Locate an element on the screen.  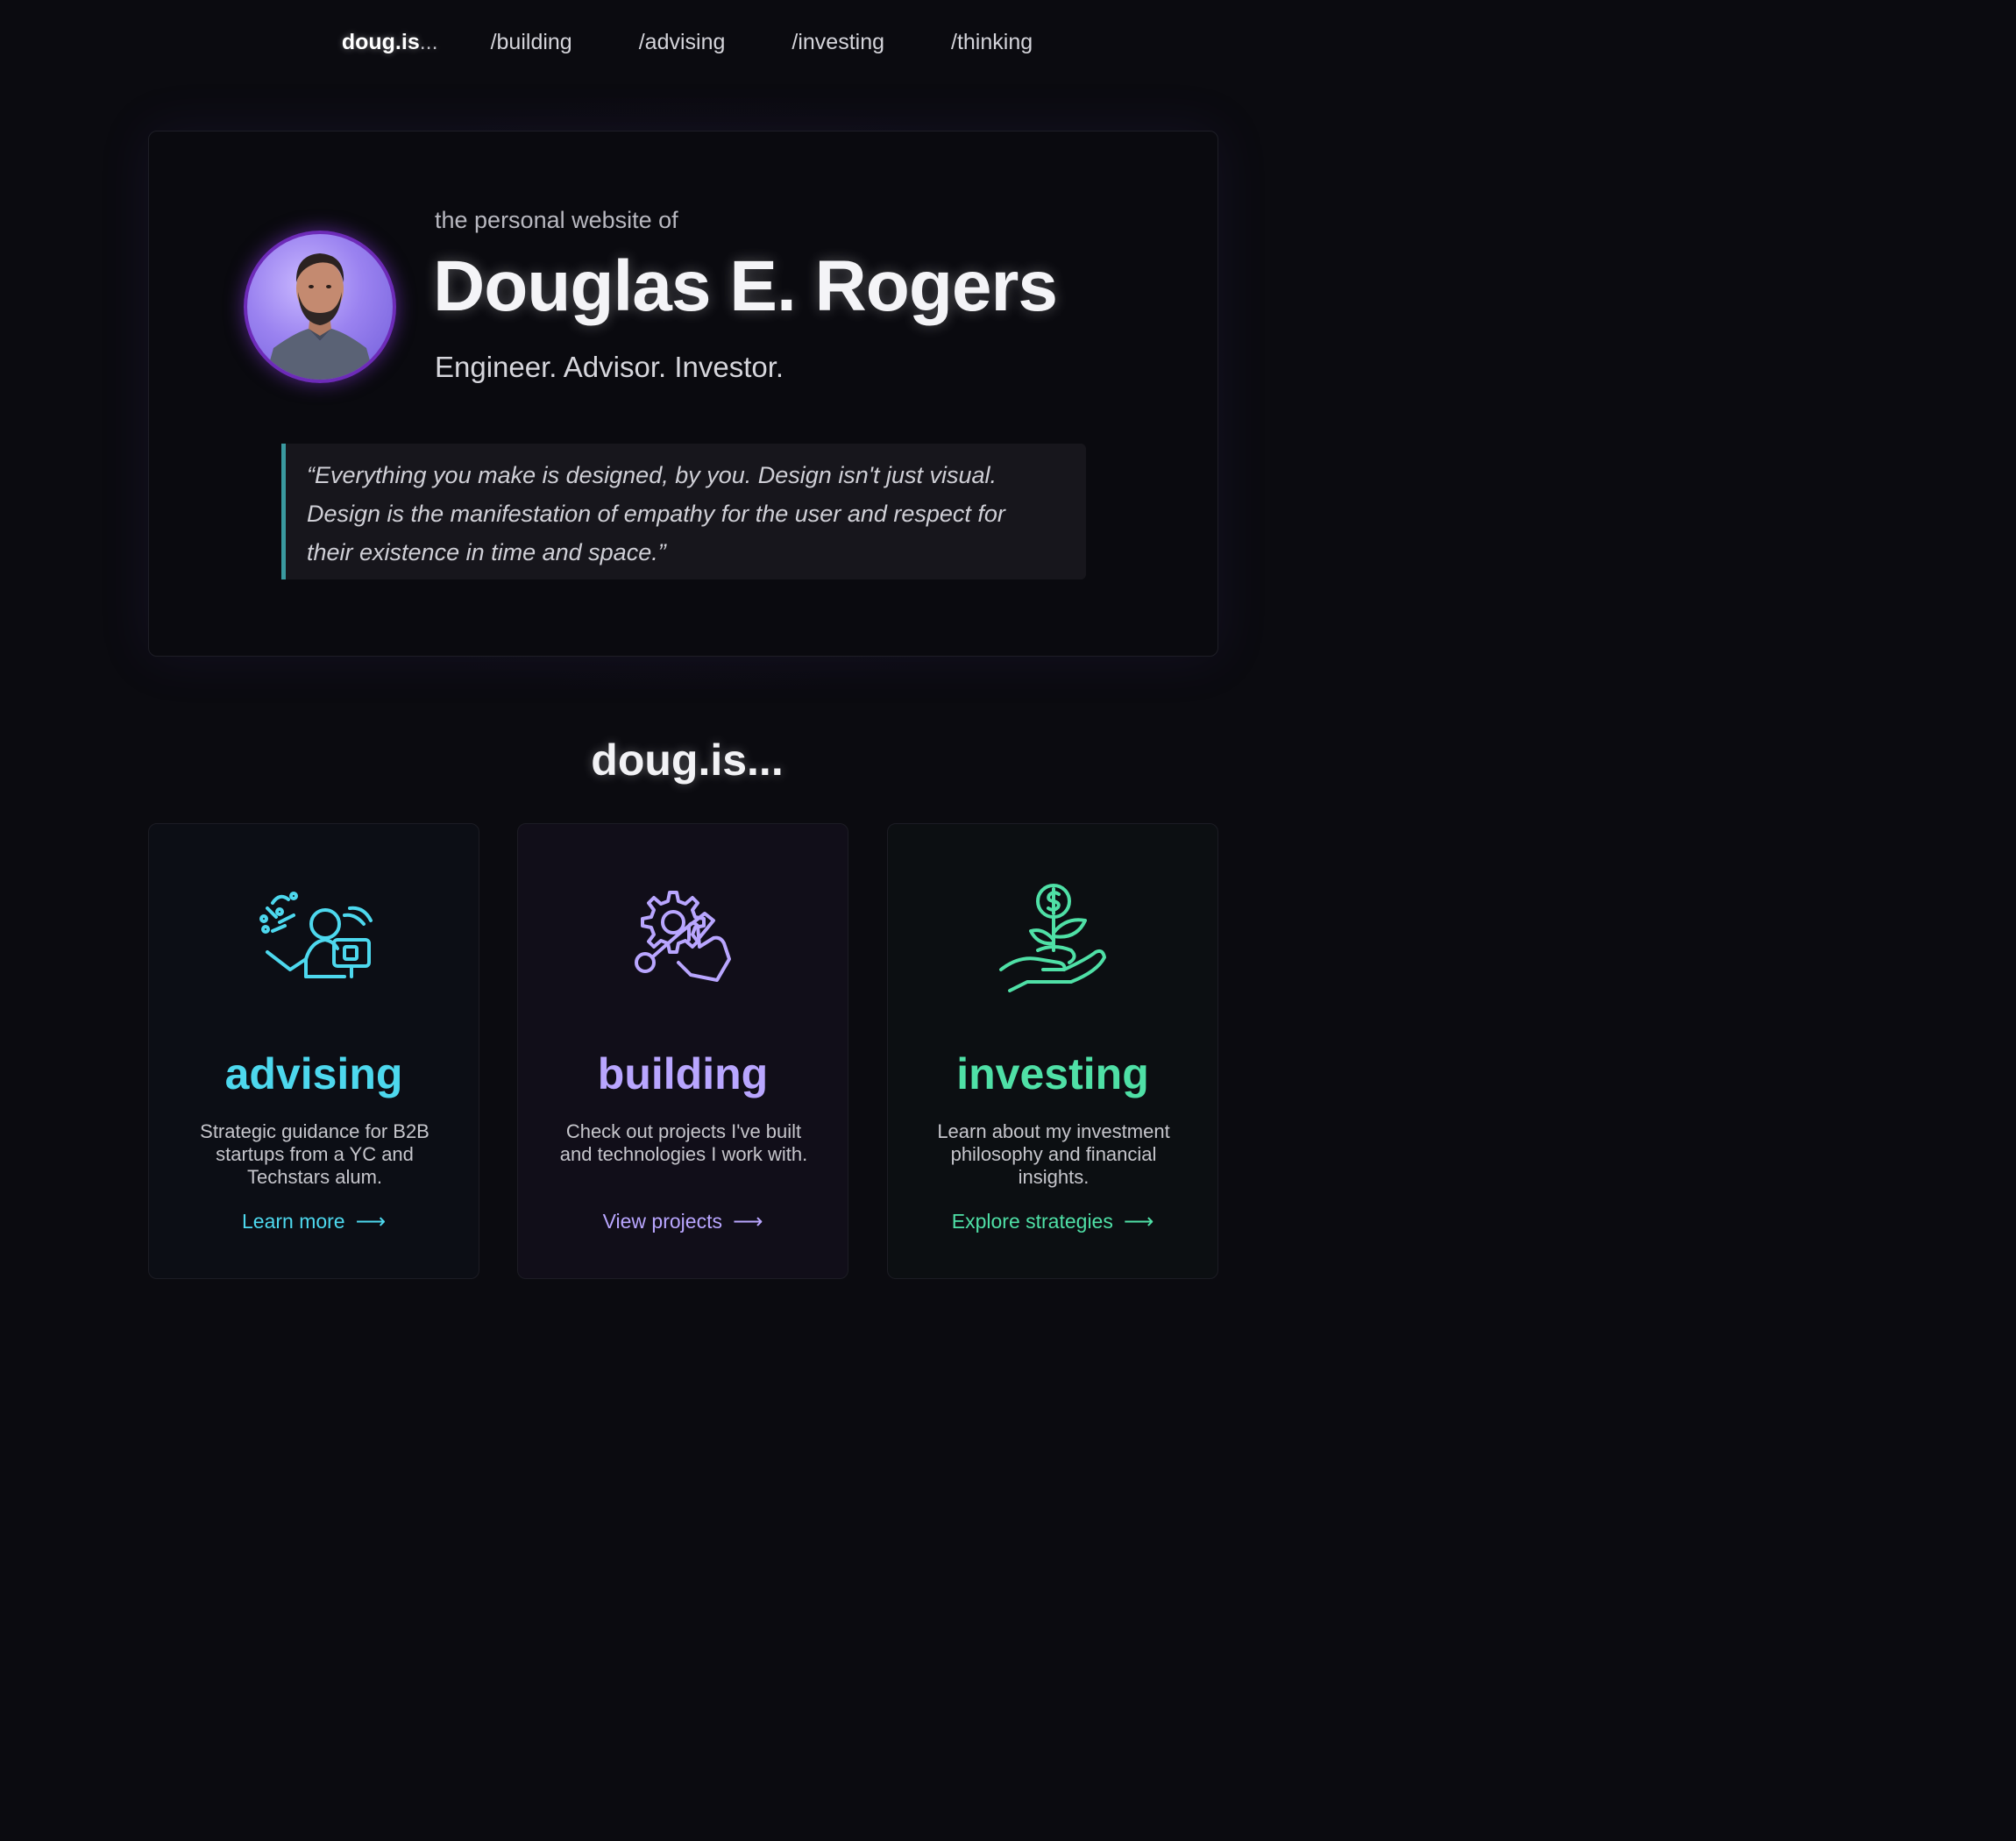
card-title: investing is located at coordinates (1052, 1073).